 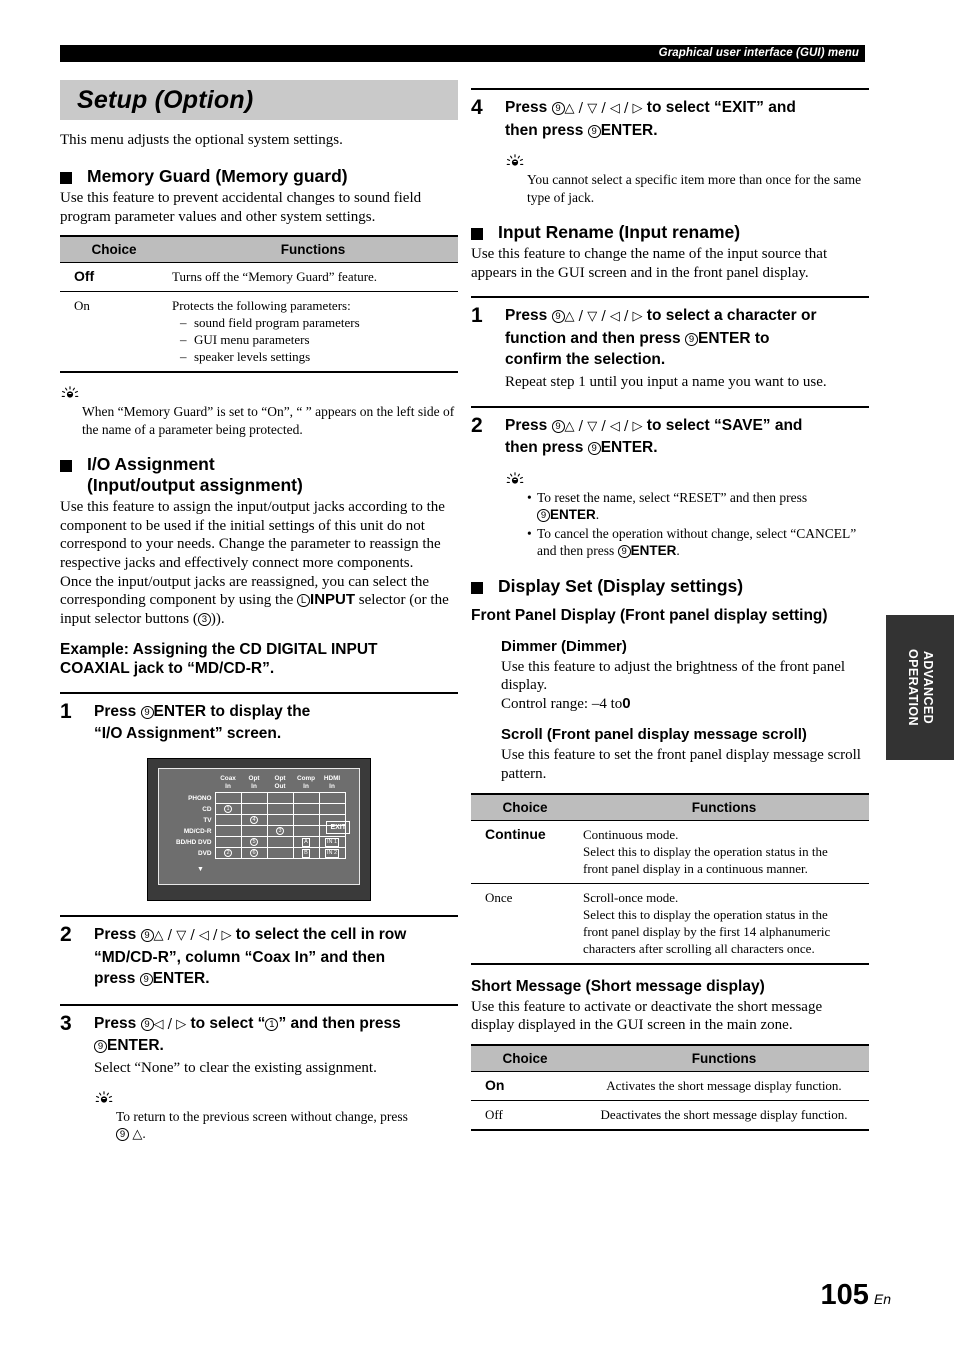 I want to click on grid-row-cd: CD 1, so click(x=260, y=809).